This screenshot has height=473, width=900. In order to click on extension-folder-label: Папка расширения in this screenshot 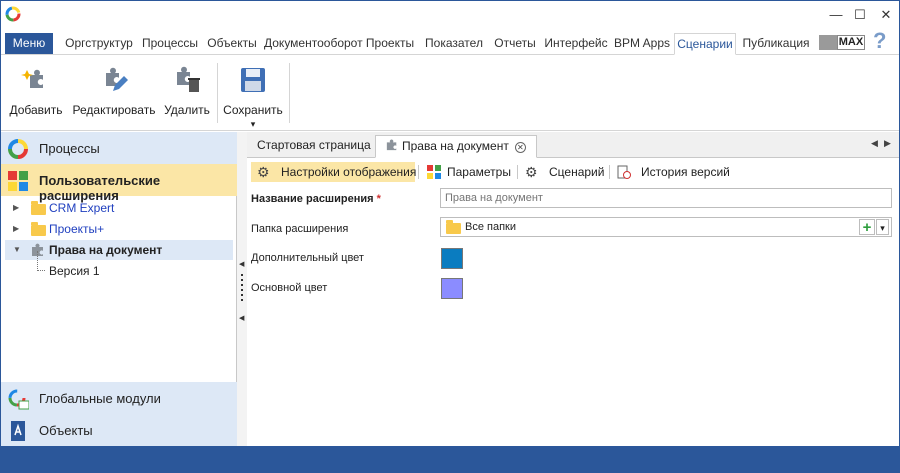, I will do `click(300, 229)`.